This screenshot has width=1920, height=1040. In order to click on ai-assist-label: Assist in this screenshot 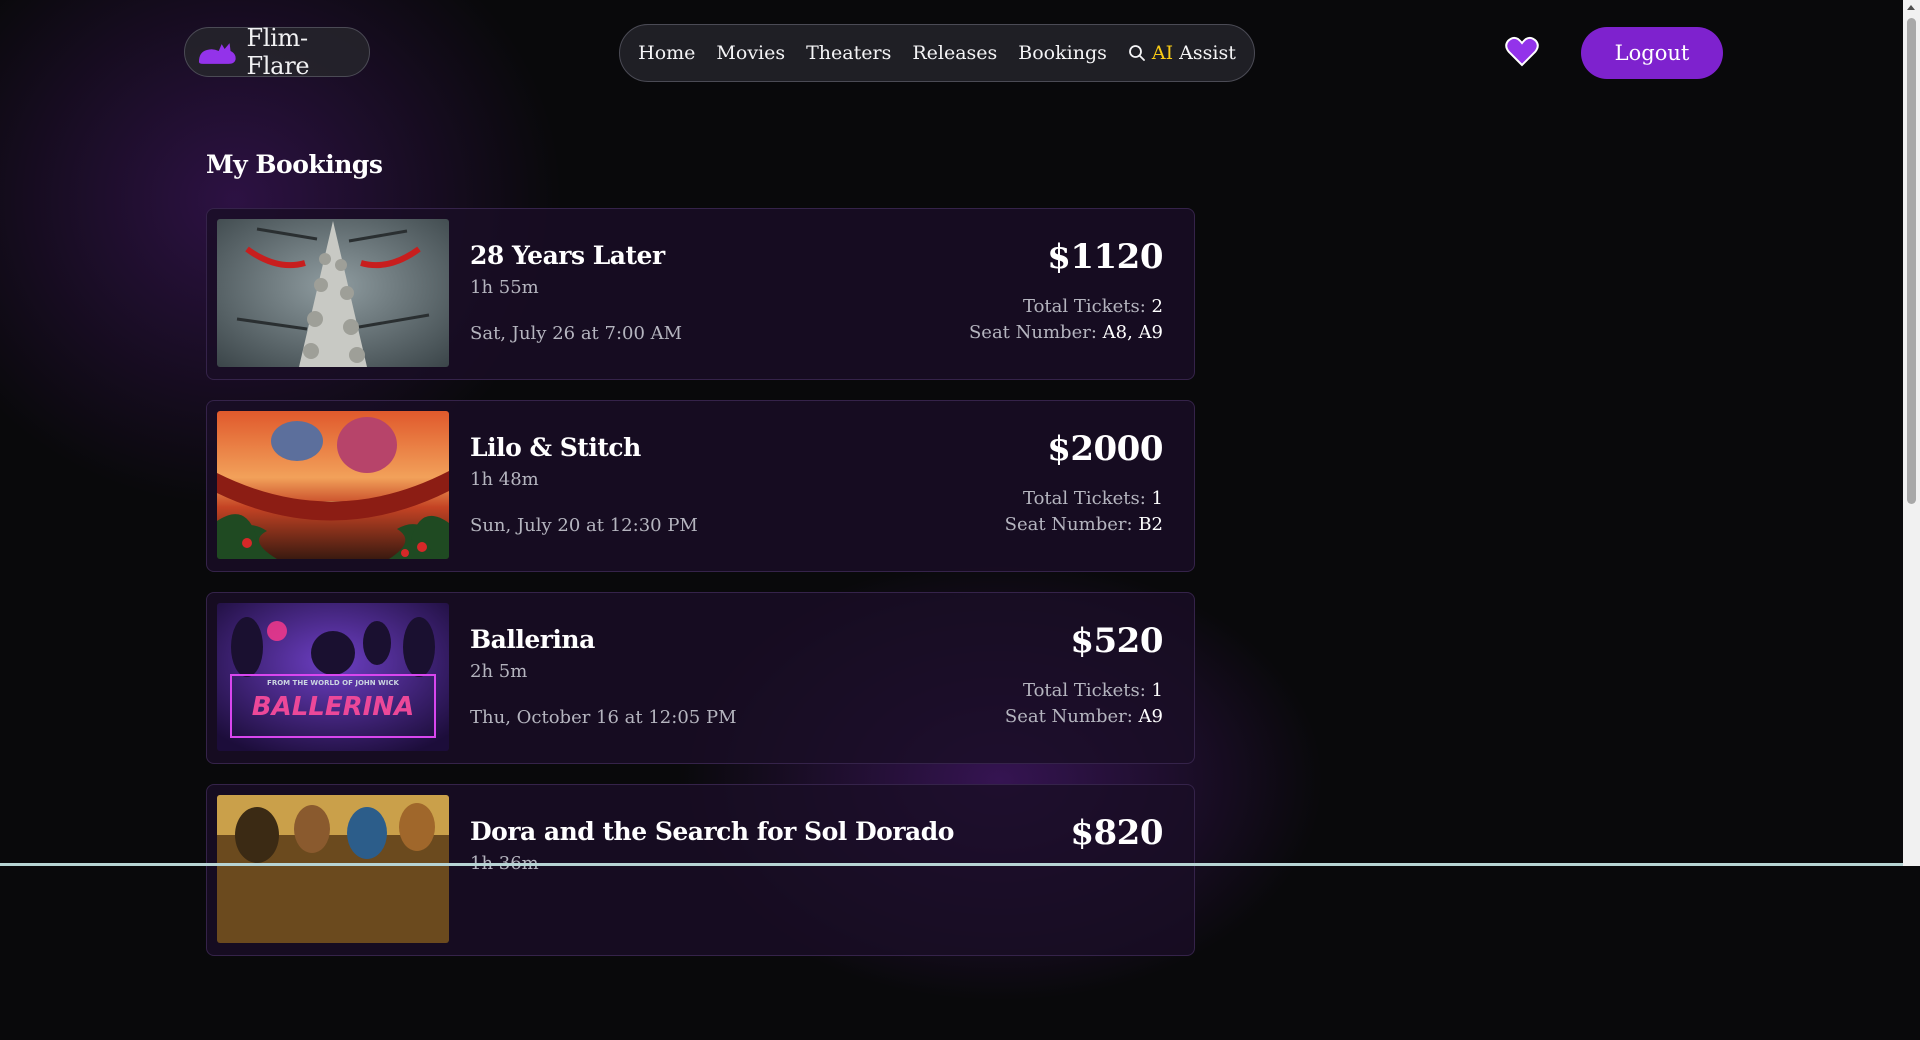, I will do `click(1207, 53)`.